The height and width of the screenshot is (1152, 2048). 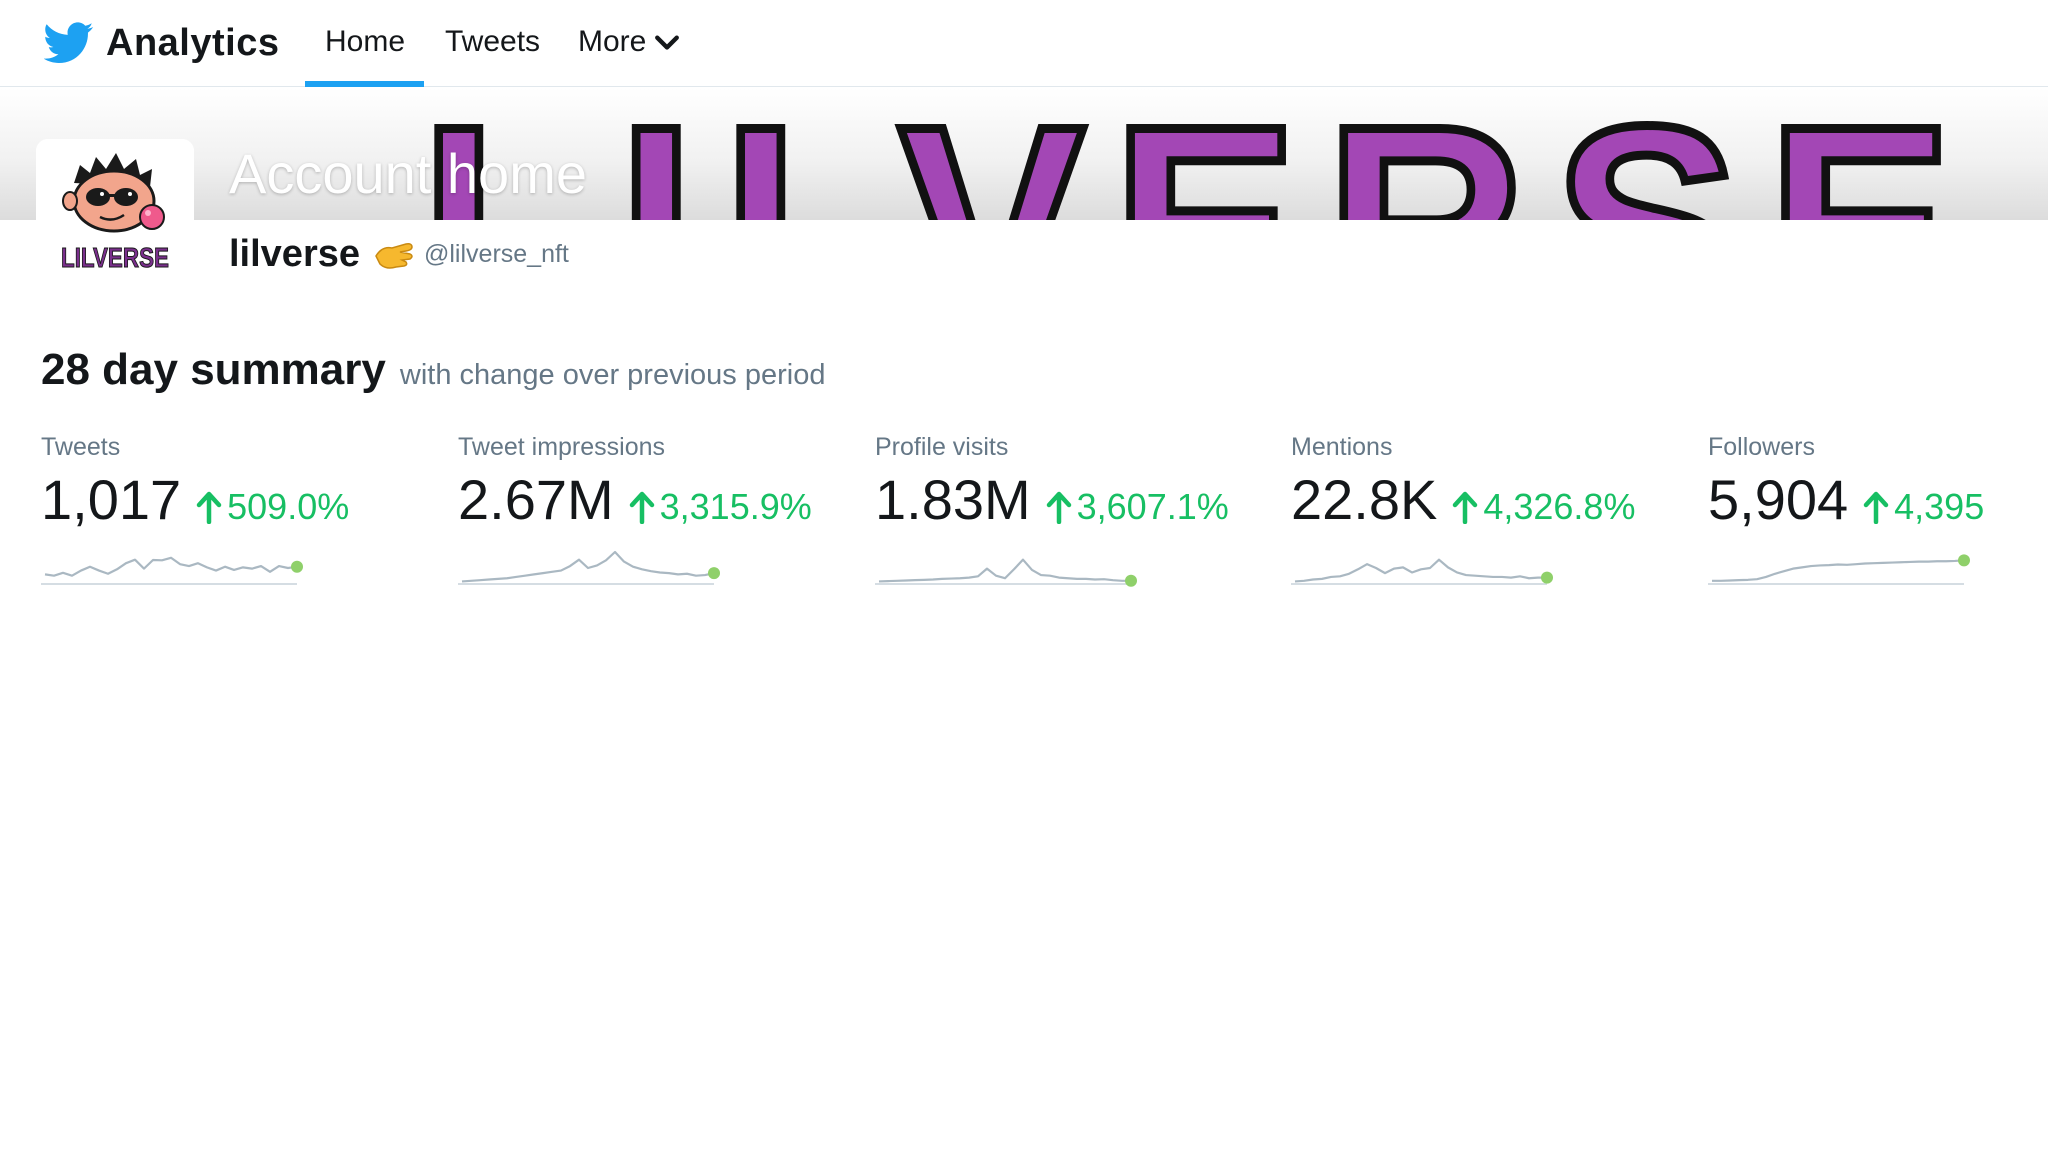 What do you see at coordinates (1778, 499) in the screenshot?
I see `stat-value: 5,904` at bounding box center [1778, 499].